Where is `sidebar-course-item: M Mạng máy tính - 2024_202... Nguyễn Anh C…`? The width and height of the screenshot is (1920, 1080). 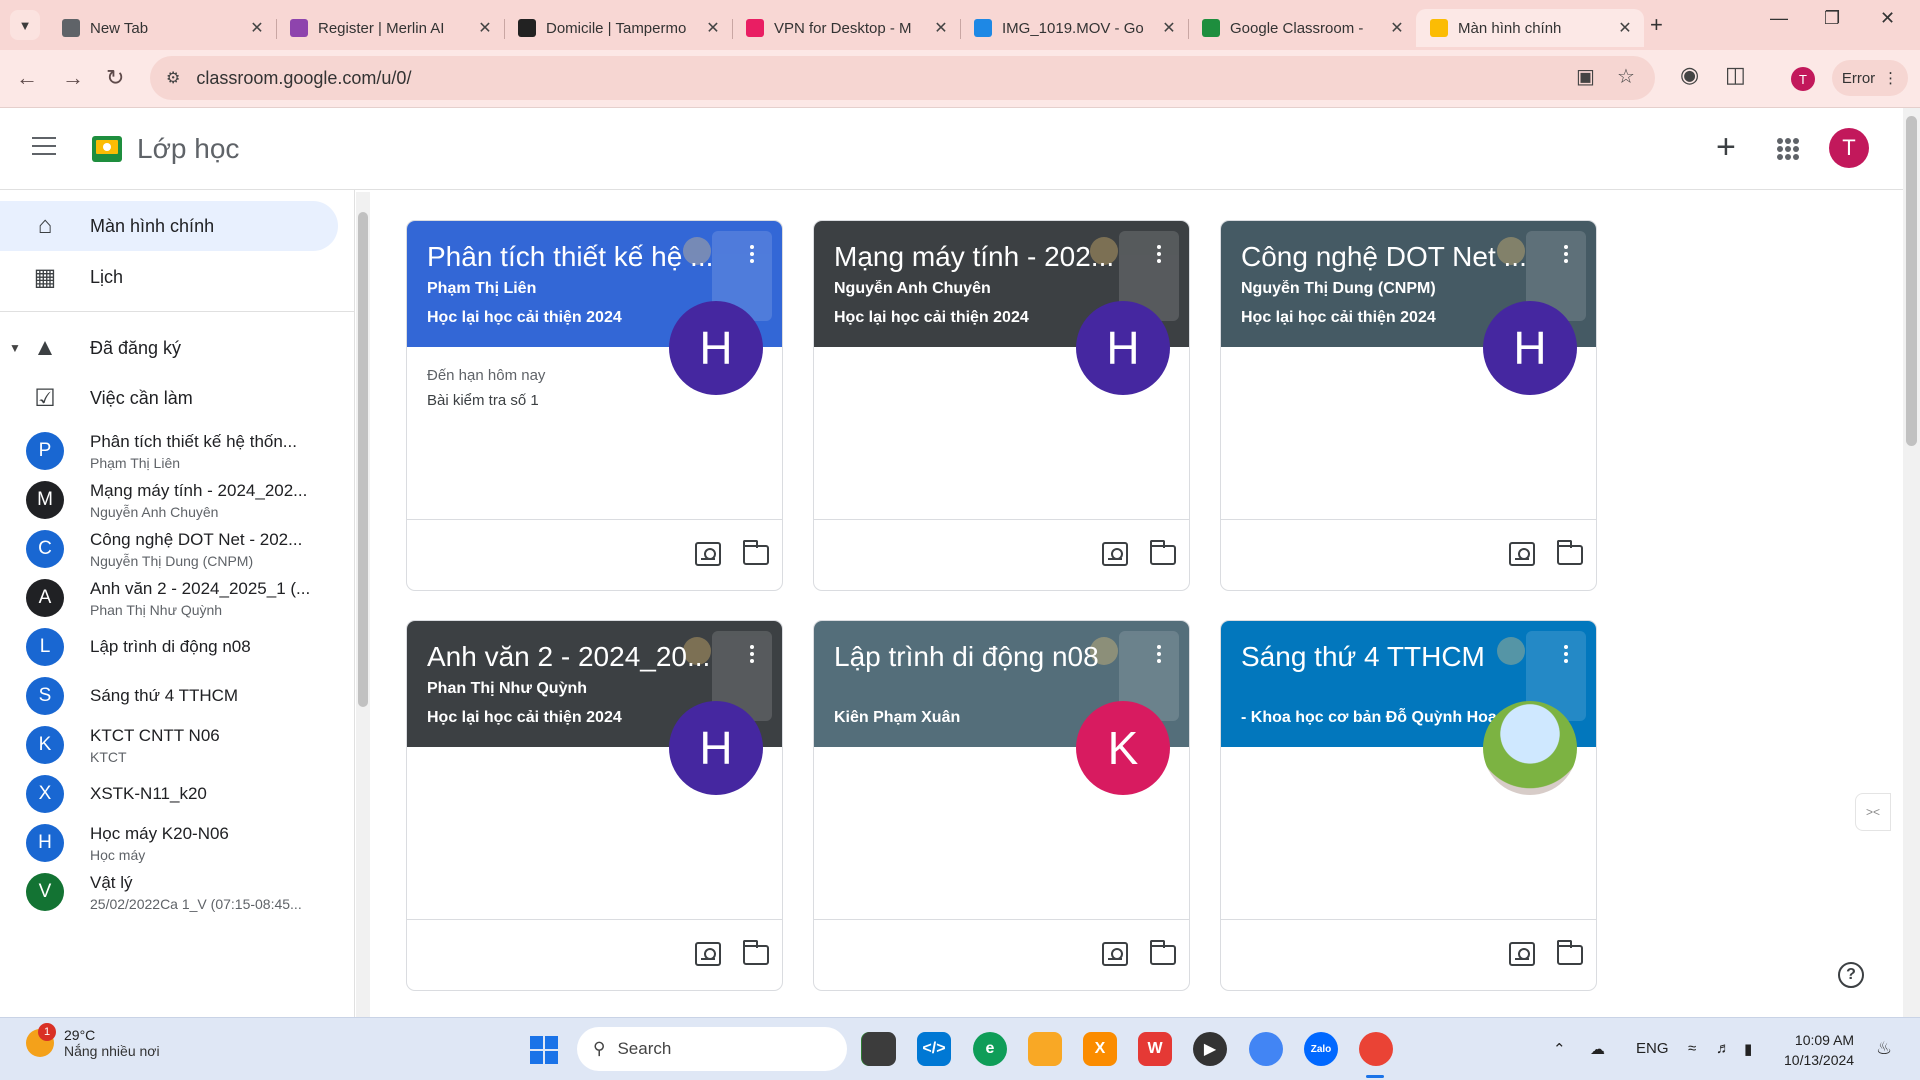
sidebar-course-item: M Mạng máy tính - 2024_202... Nguyễn Anh C… is located at coordinates (169, 500).